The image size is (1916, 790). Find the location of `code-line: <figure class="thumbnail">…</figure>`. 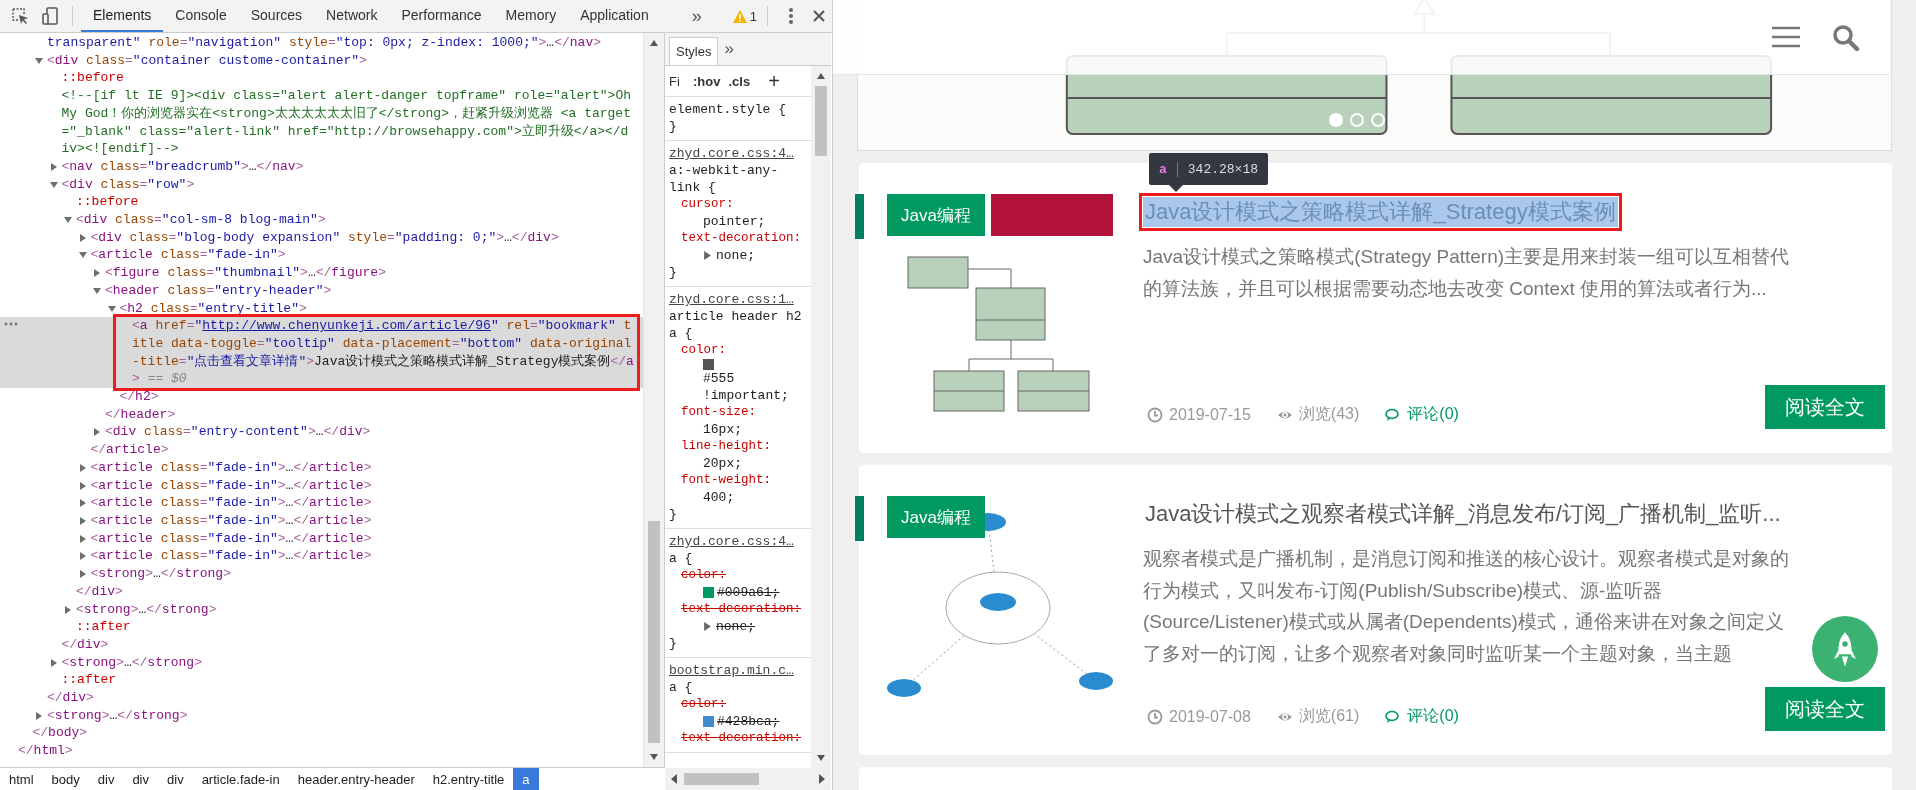

code-line: <figure class="thumbnail">…</figure> is located at coordinates (370, 273).